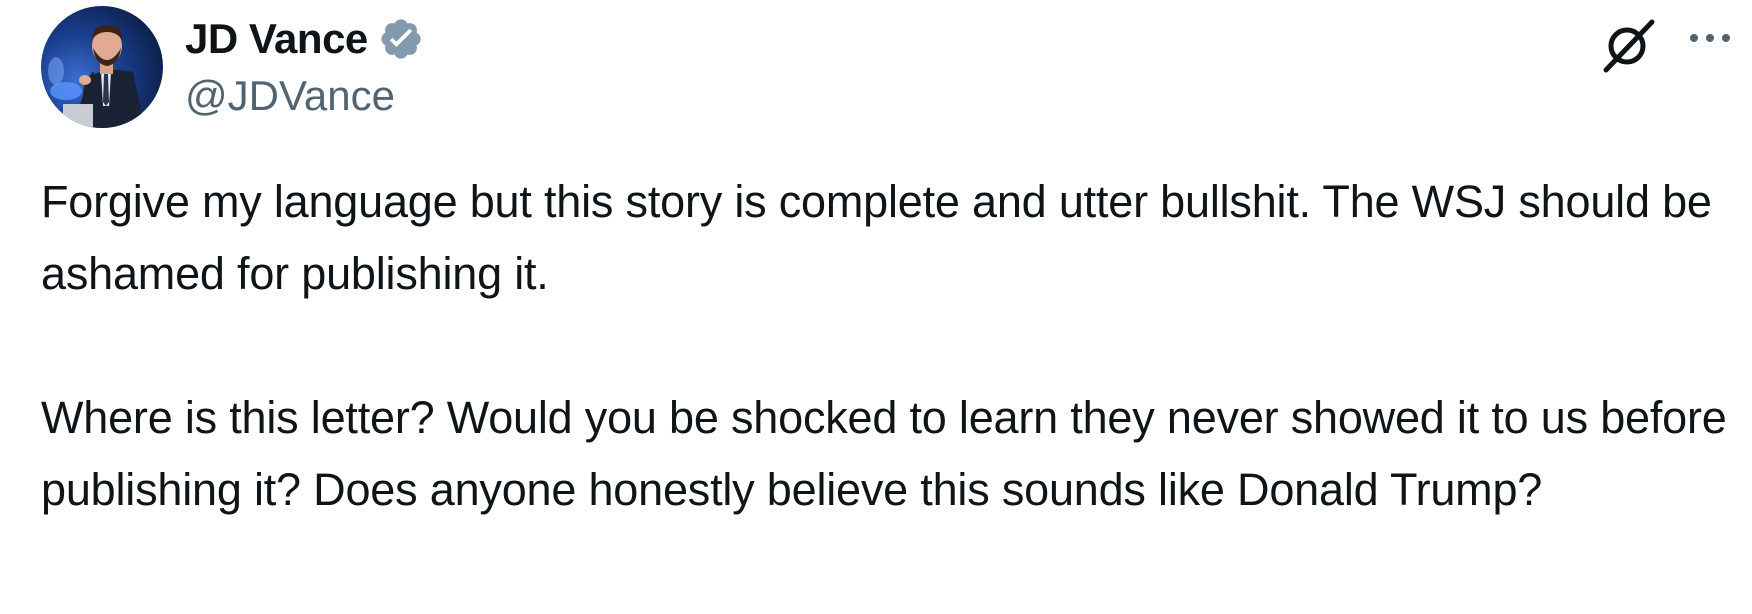 The width and height of the screenshot is (1752, 614). I want to click on author-name-row: JD Vance, so click(304, 39).